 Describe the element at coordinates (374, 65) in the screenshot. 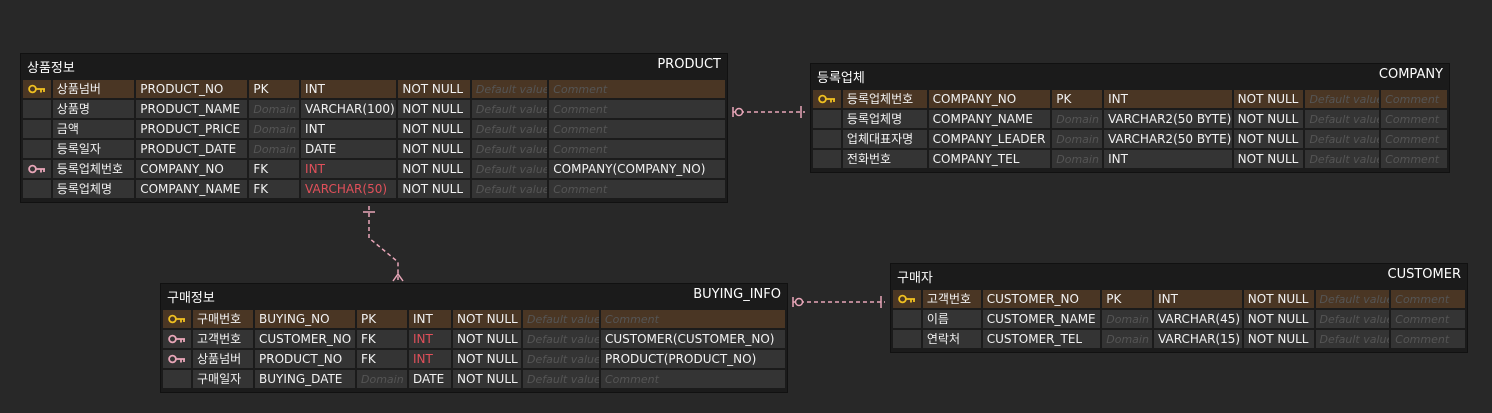

I see `table-header: 상품정보 PRODUCT` at that location.